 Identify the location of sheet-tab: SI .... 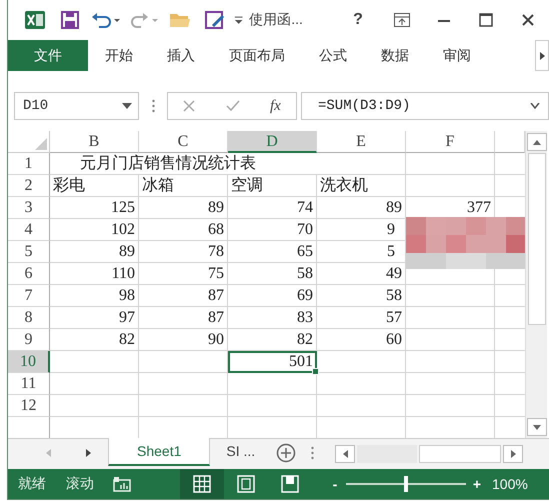
(241, 451).